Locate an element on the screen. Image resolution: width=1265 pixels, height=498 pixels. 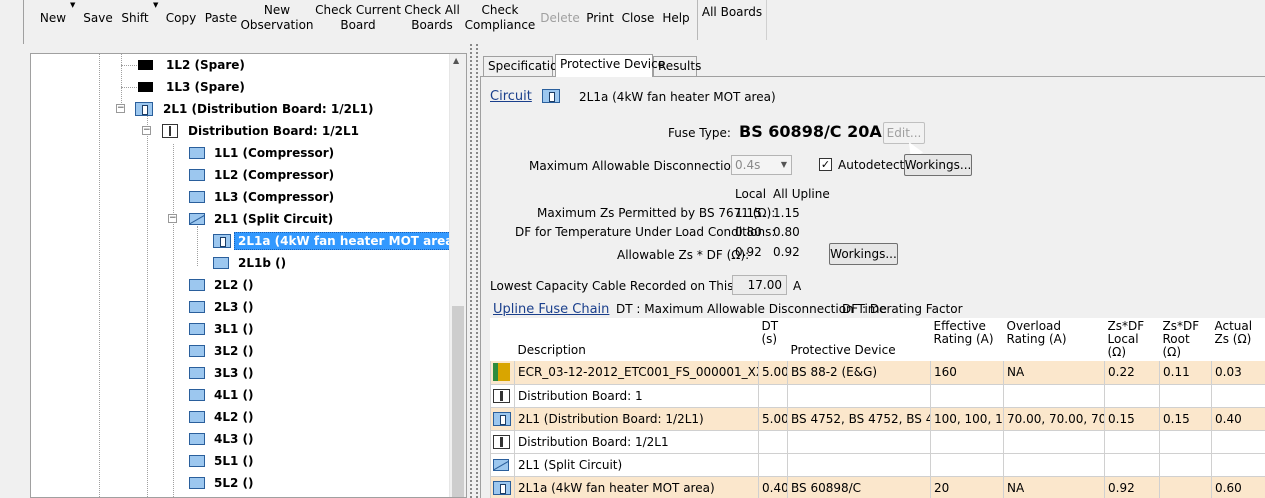
tree-item: 2L3 () is located at coordinates (223, 307).